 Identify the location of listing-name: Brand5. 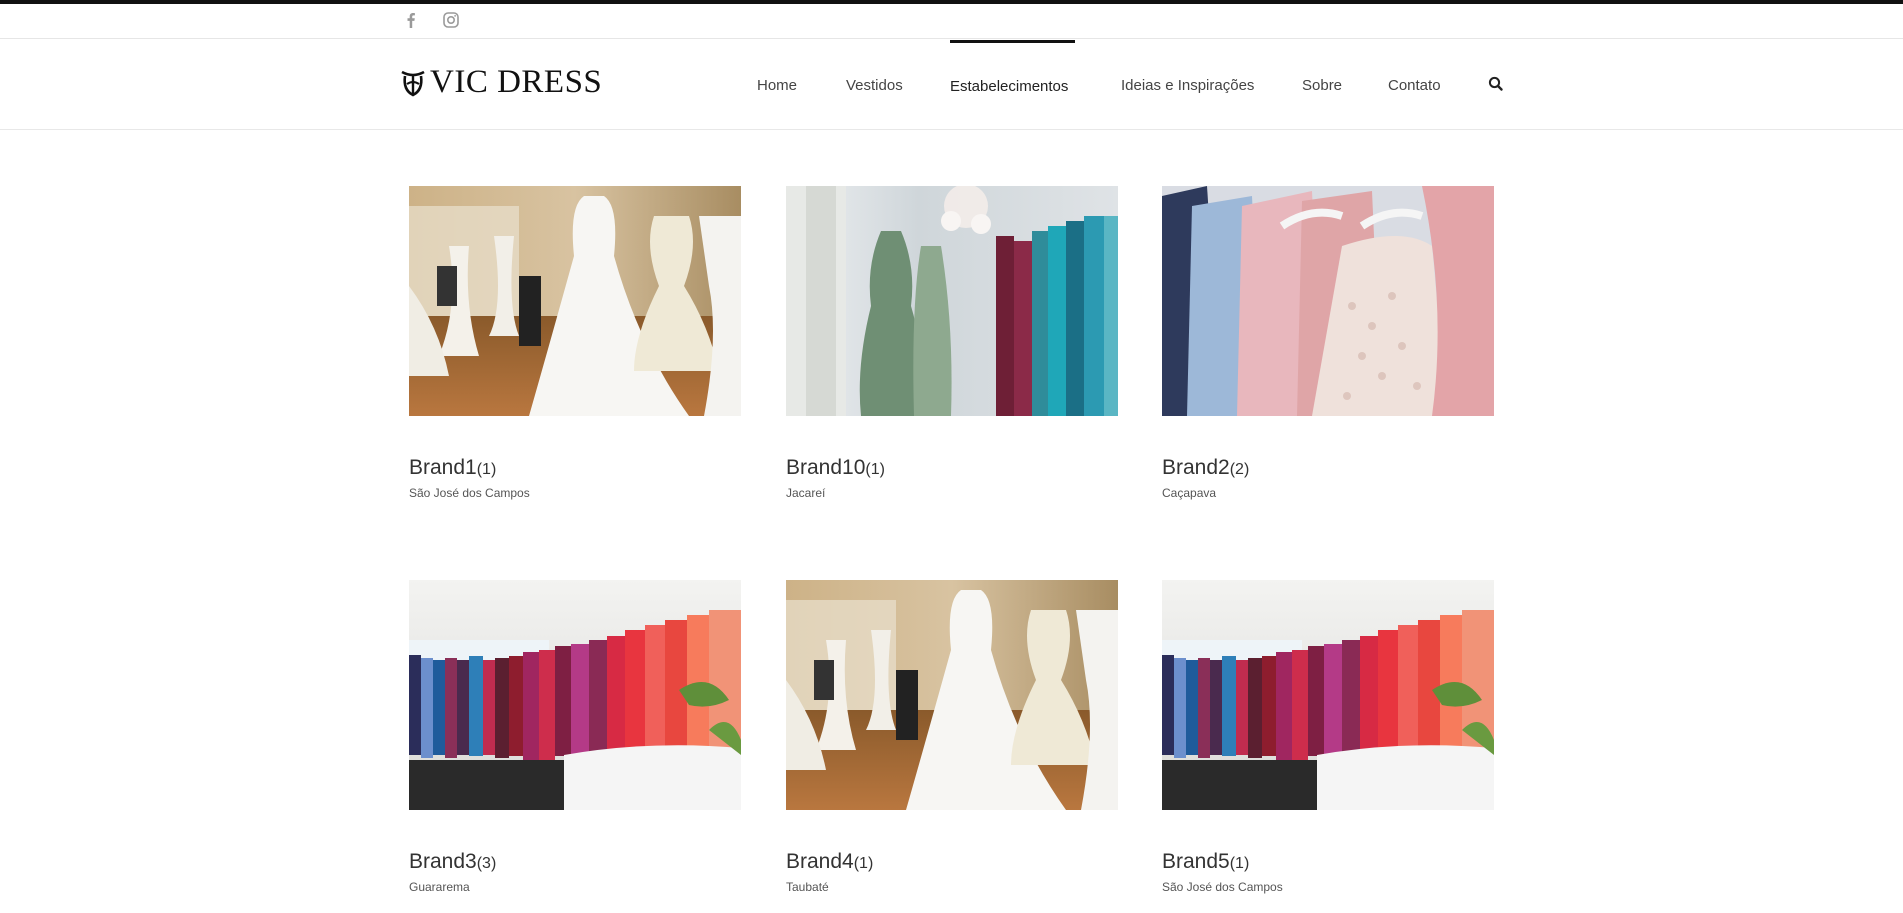
(1196, 861).